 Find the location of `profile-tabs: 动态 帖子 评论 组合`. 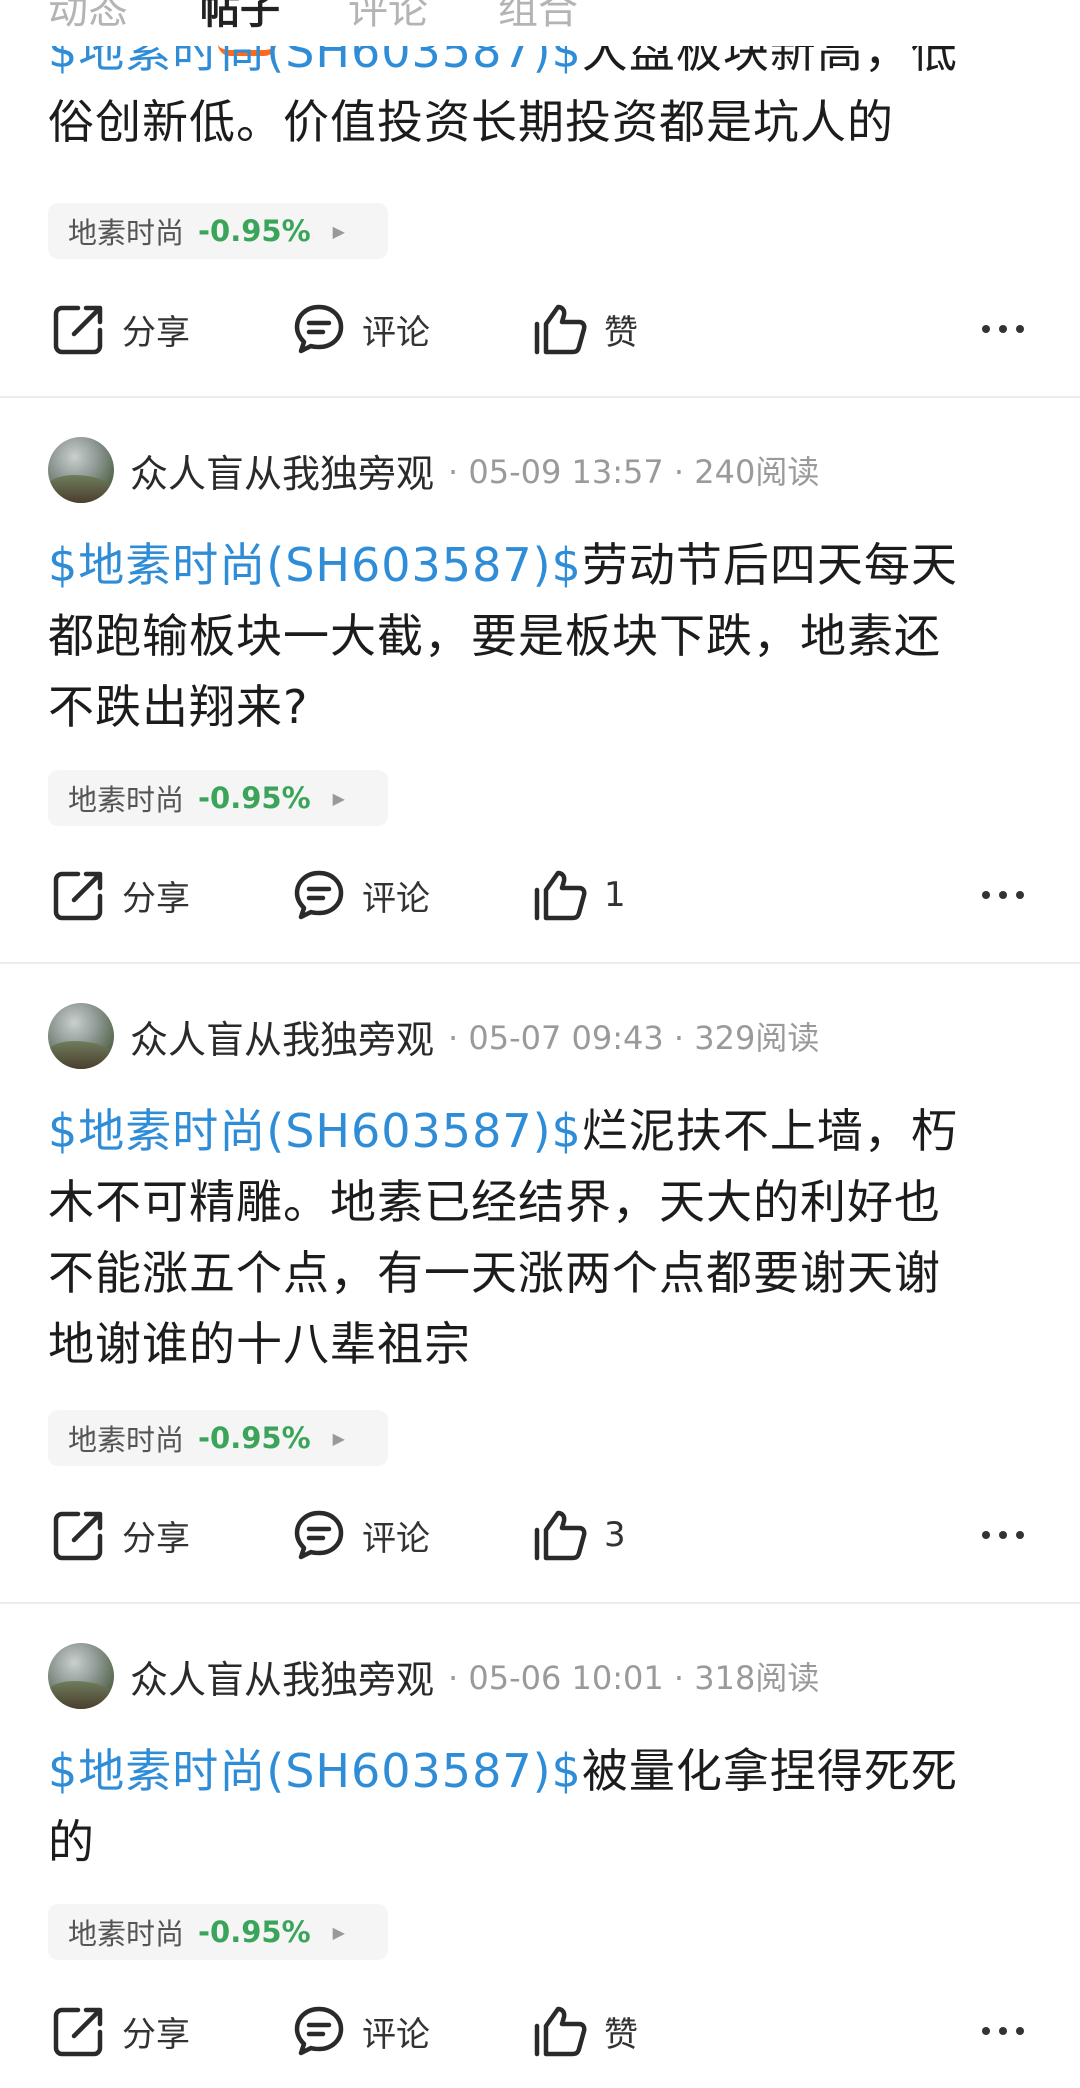

profile-tabs: 动态 帖子 评论 组合 is located at coordinates (540, 20).